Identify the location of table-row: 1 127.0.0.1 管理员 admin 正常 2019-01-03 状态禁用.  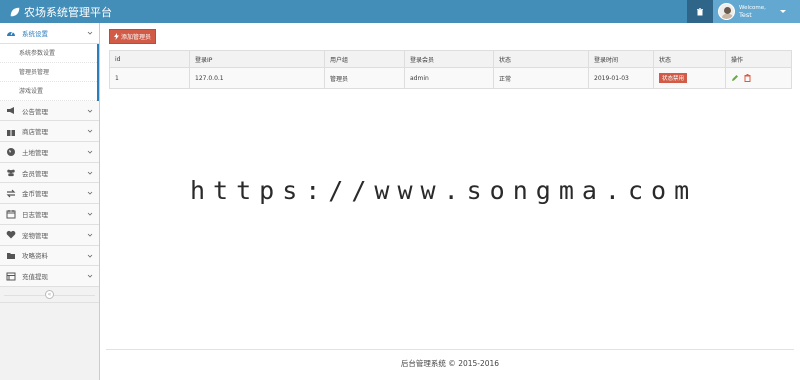
(450, 78).